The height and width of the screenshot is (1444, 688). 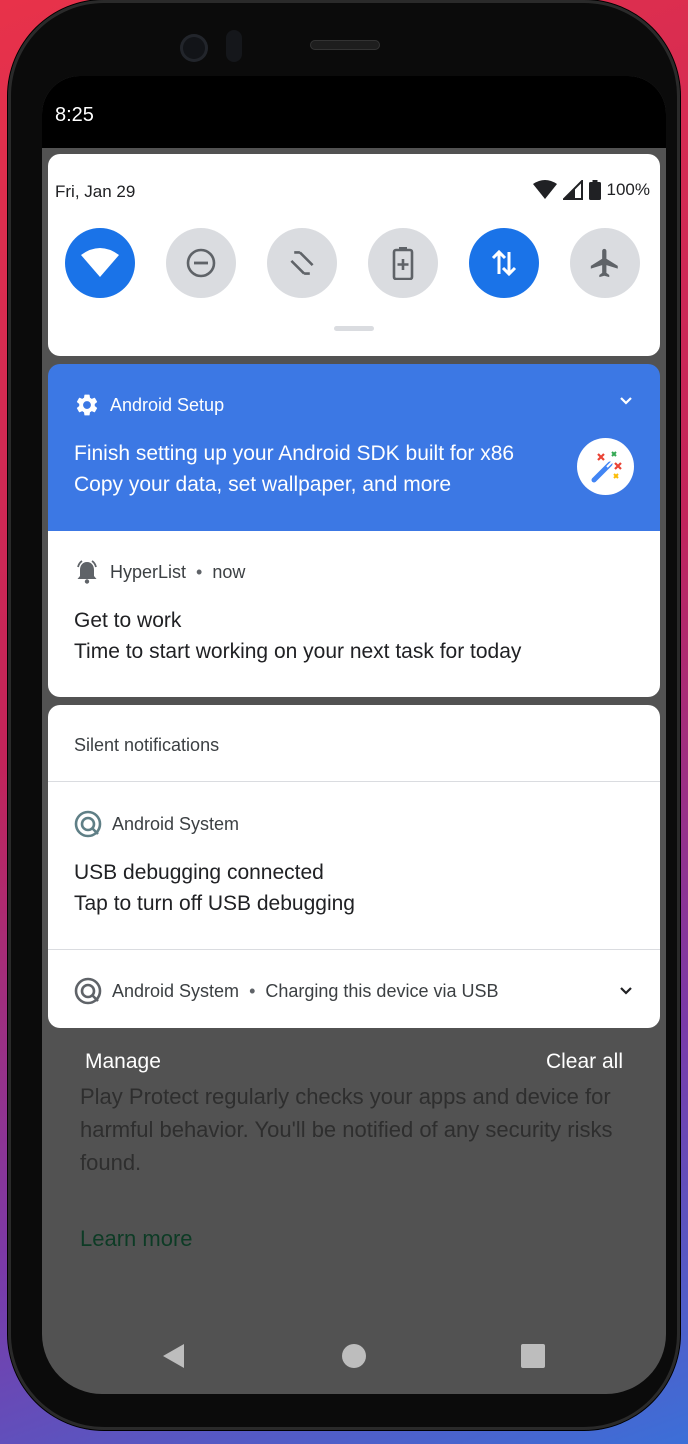 I want to click on back-button, so click(x=174, y=1356).